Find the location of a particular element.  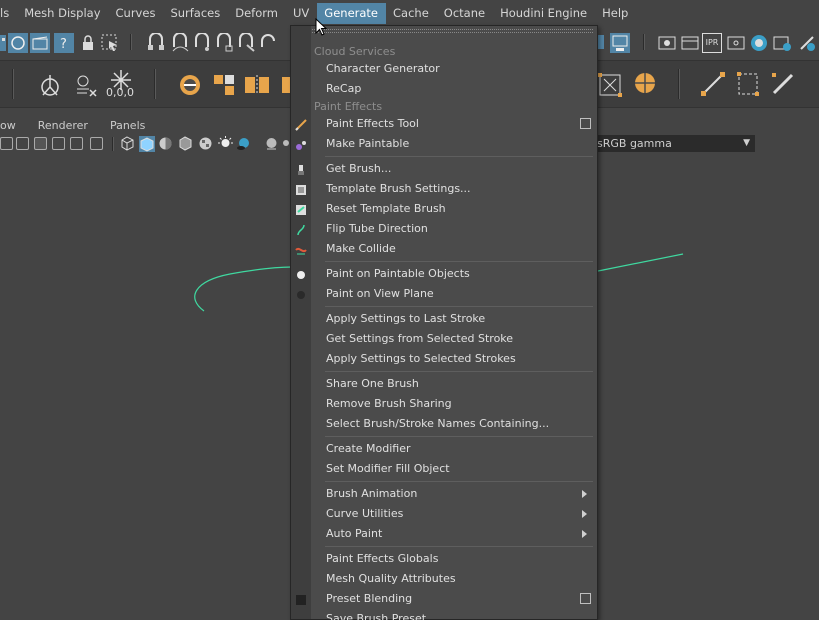

get-brush-icon is located at coordinates (301, 170).